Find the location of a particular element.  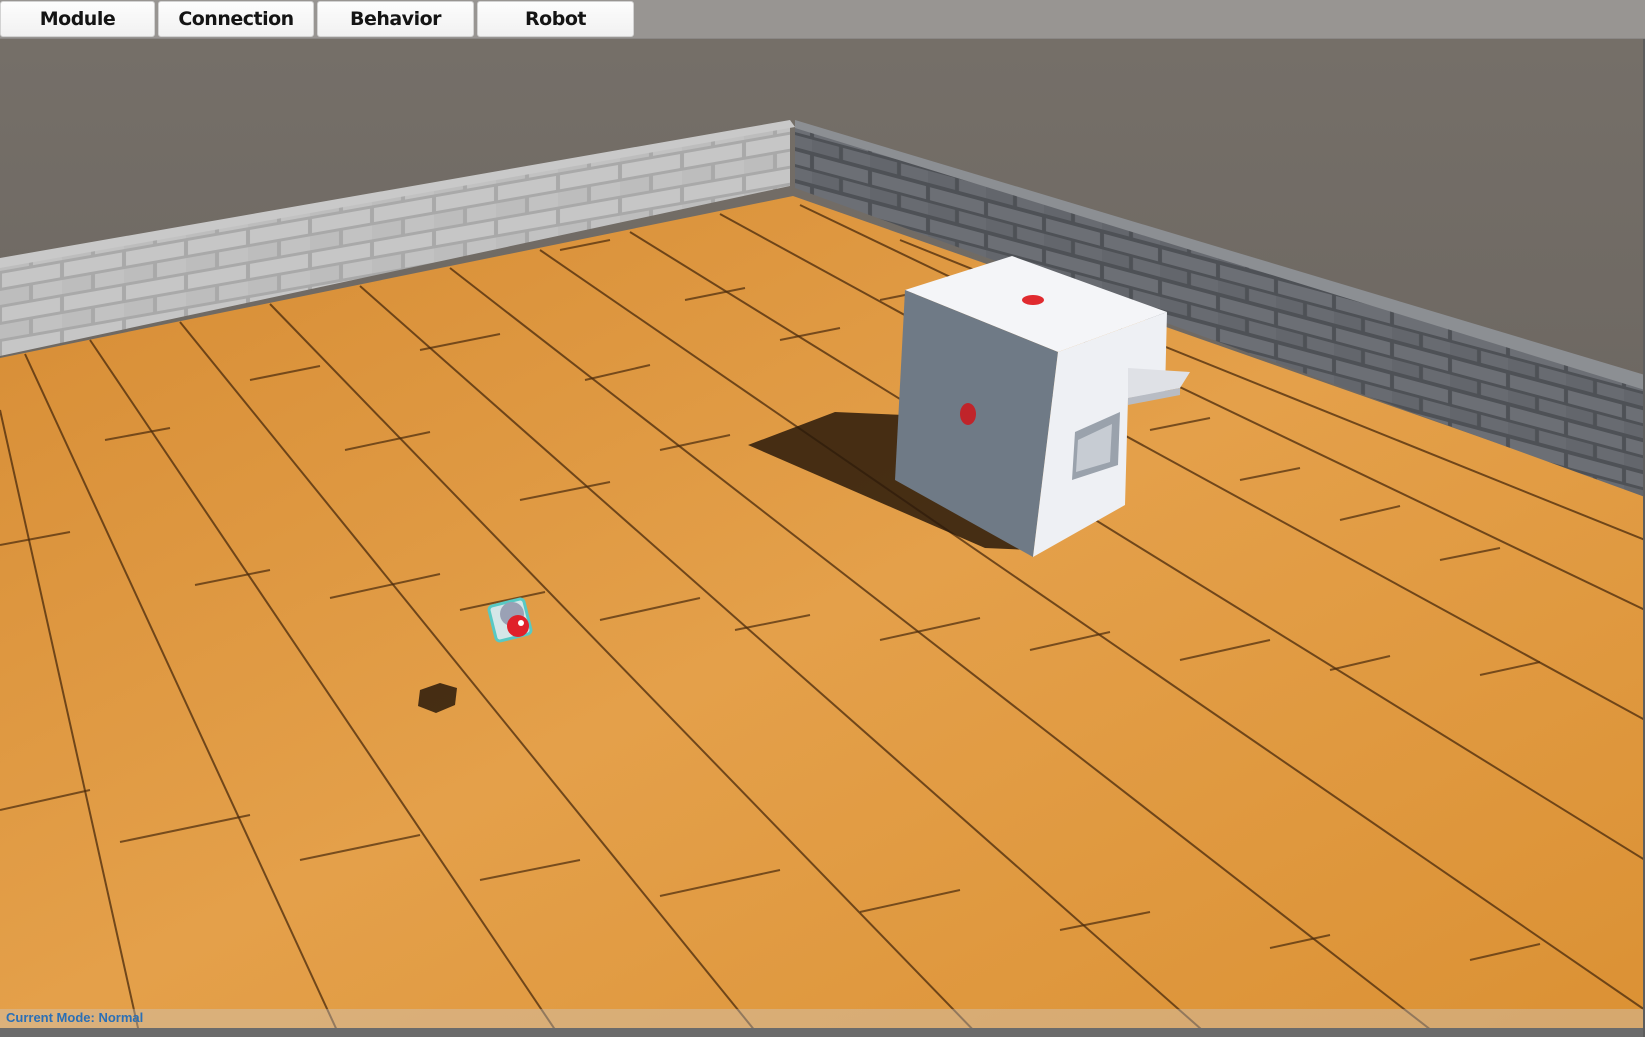

side-connector is located at coordinates (968, 414).